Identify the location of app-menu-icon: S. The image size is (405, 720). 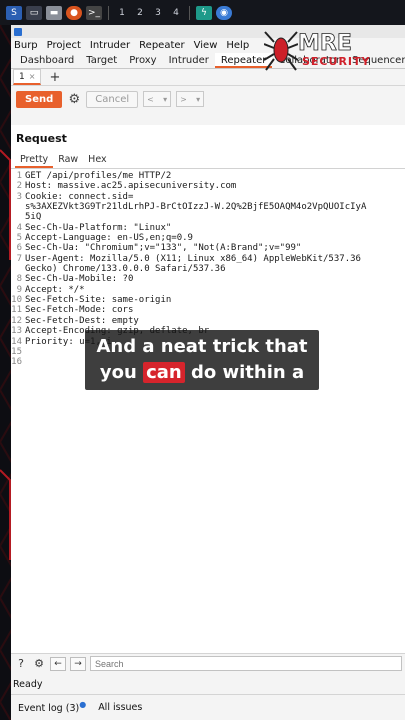
(14, 12).